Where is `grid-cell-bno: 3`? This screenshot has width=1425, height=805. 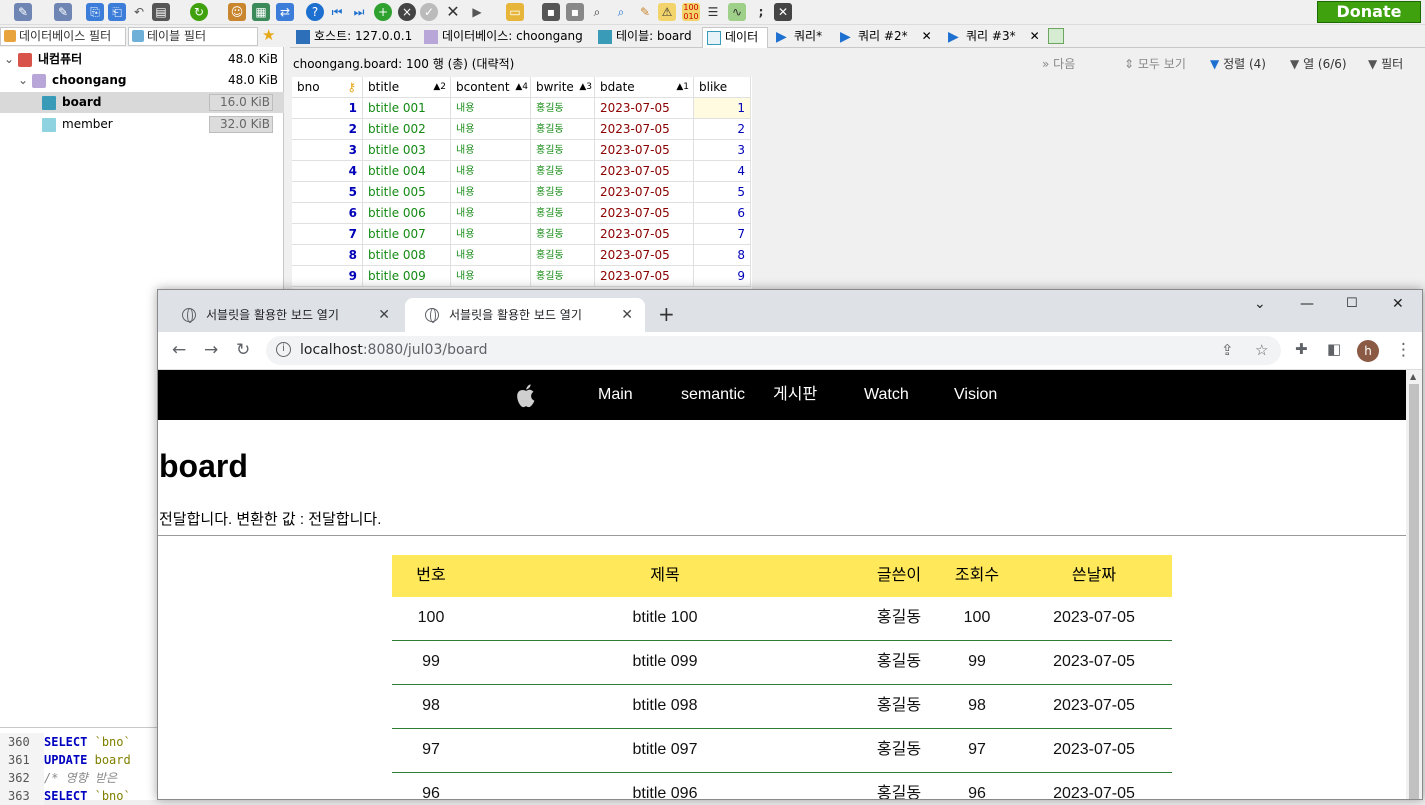 grid-cell-bno: 3 is located at coordinates (327, 150).